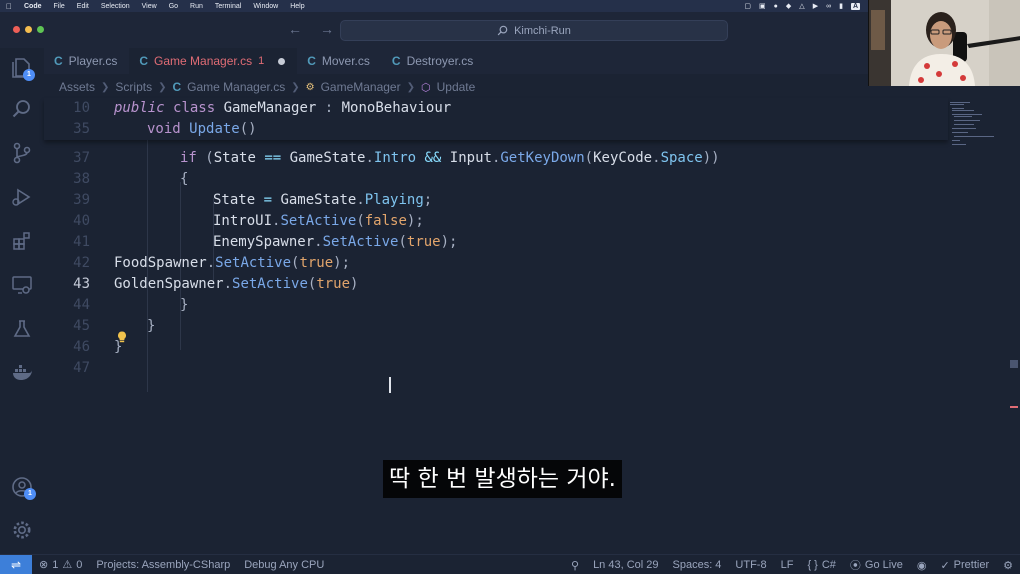 The image size is (1020, 574). Describe the element at coordinates (33, 6) in the screenshot. I see `menu-code: Code` at that location.